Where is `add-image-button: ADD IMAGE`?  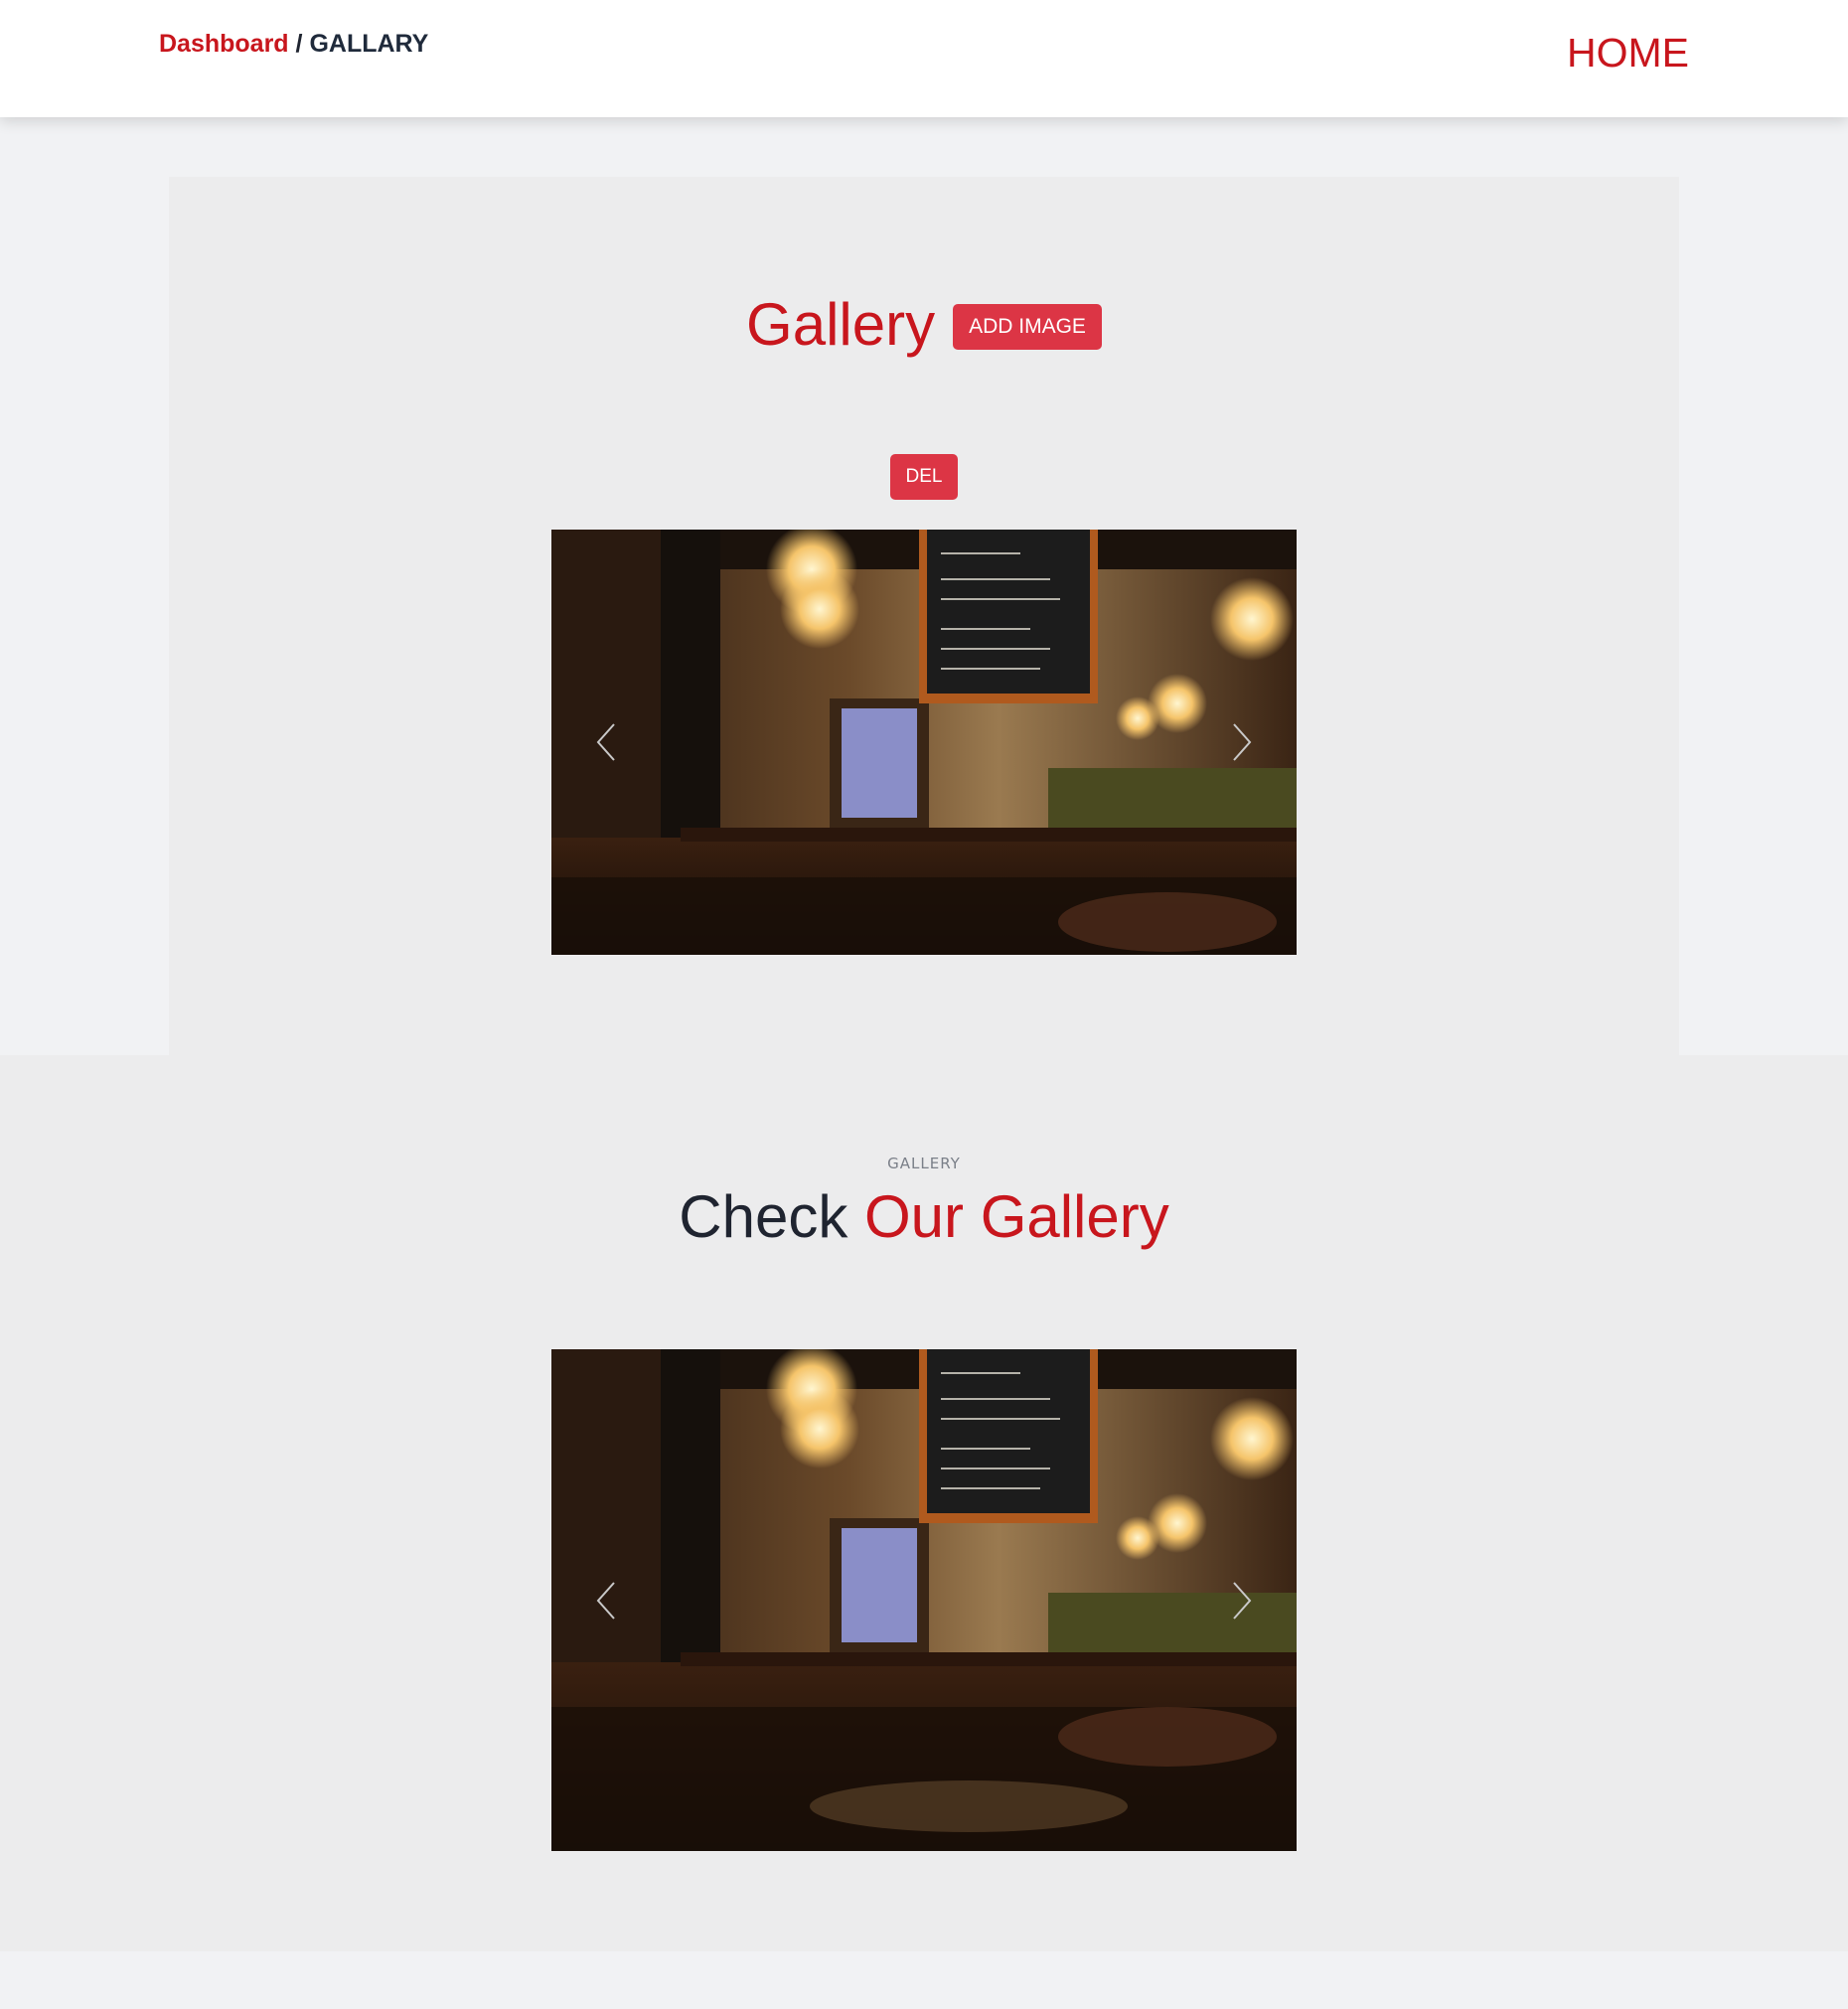
add-image-button: ADD IMAGE is located at coordinates (1027, 327).